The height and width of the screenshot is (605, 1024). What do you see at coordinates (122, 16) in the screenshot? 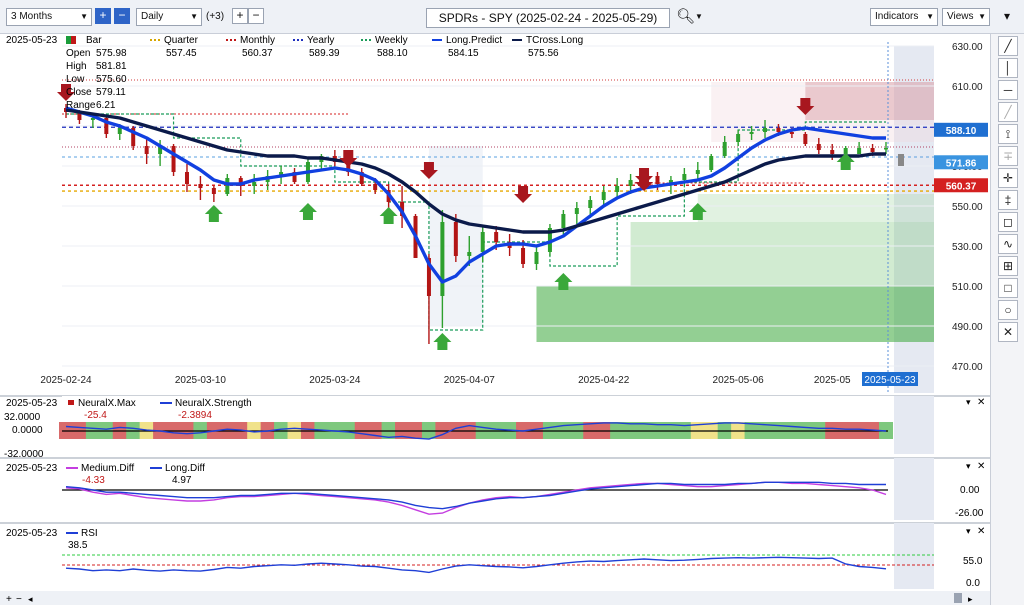
I see `remove-period-button: −` at bounding box center [122, 16].